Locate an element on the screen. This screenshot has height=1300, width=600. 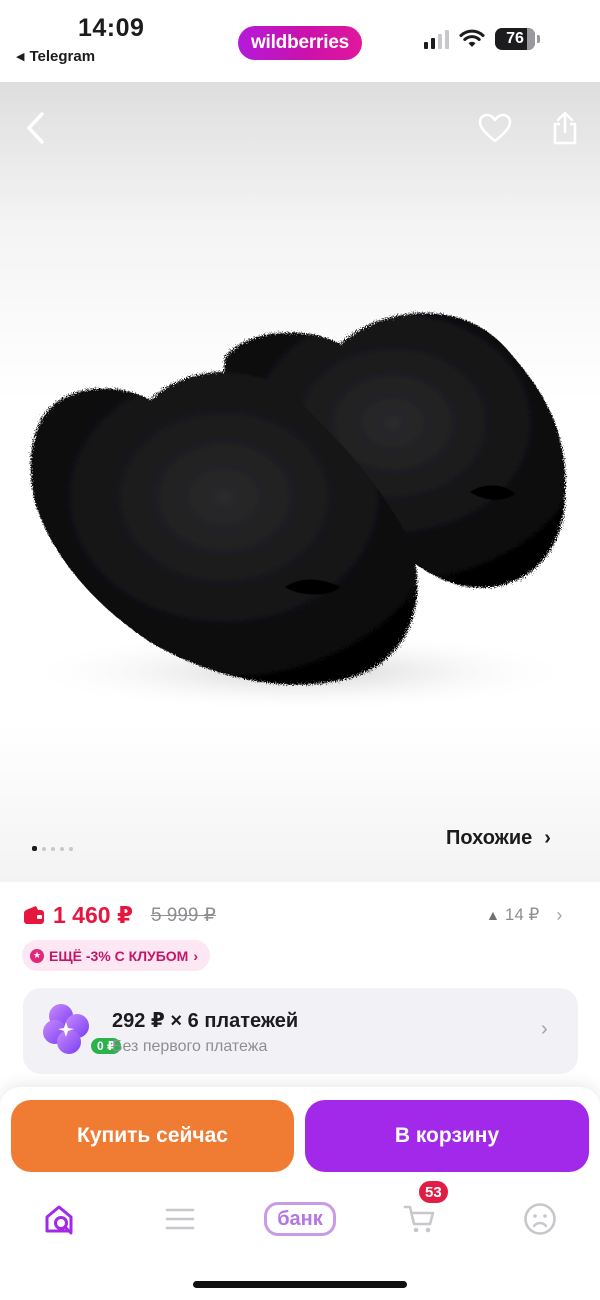
home-indicator is located at coordinates (300, 1284).